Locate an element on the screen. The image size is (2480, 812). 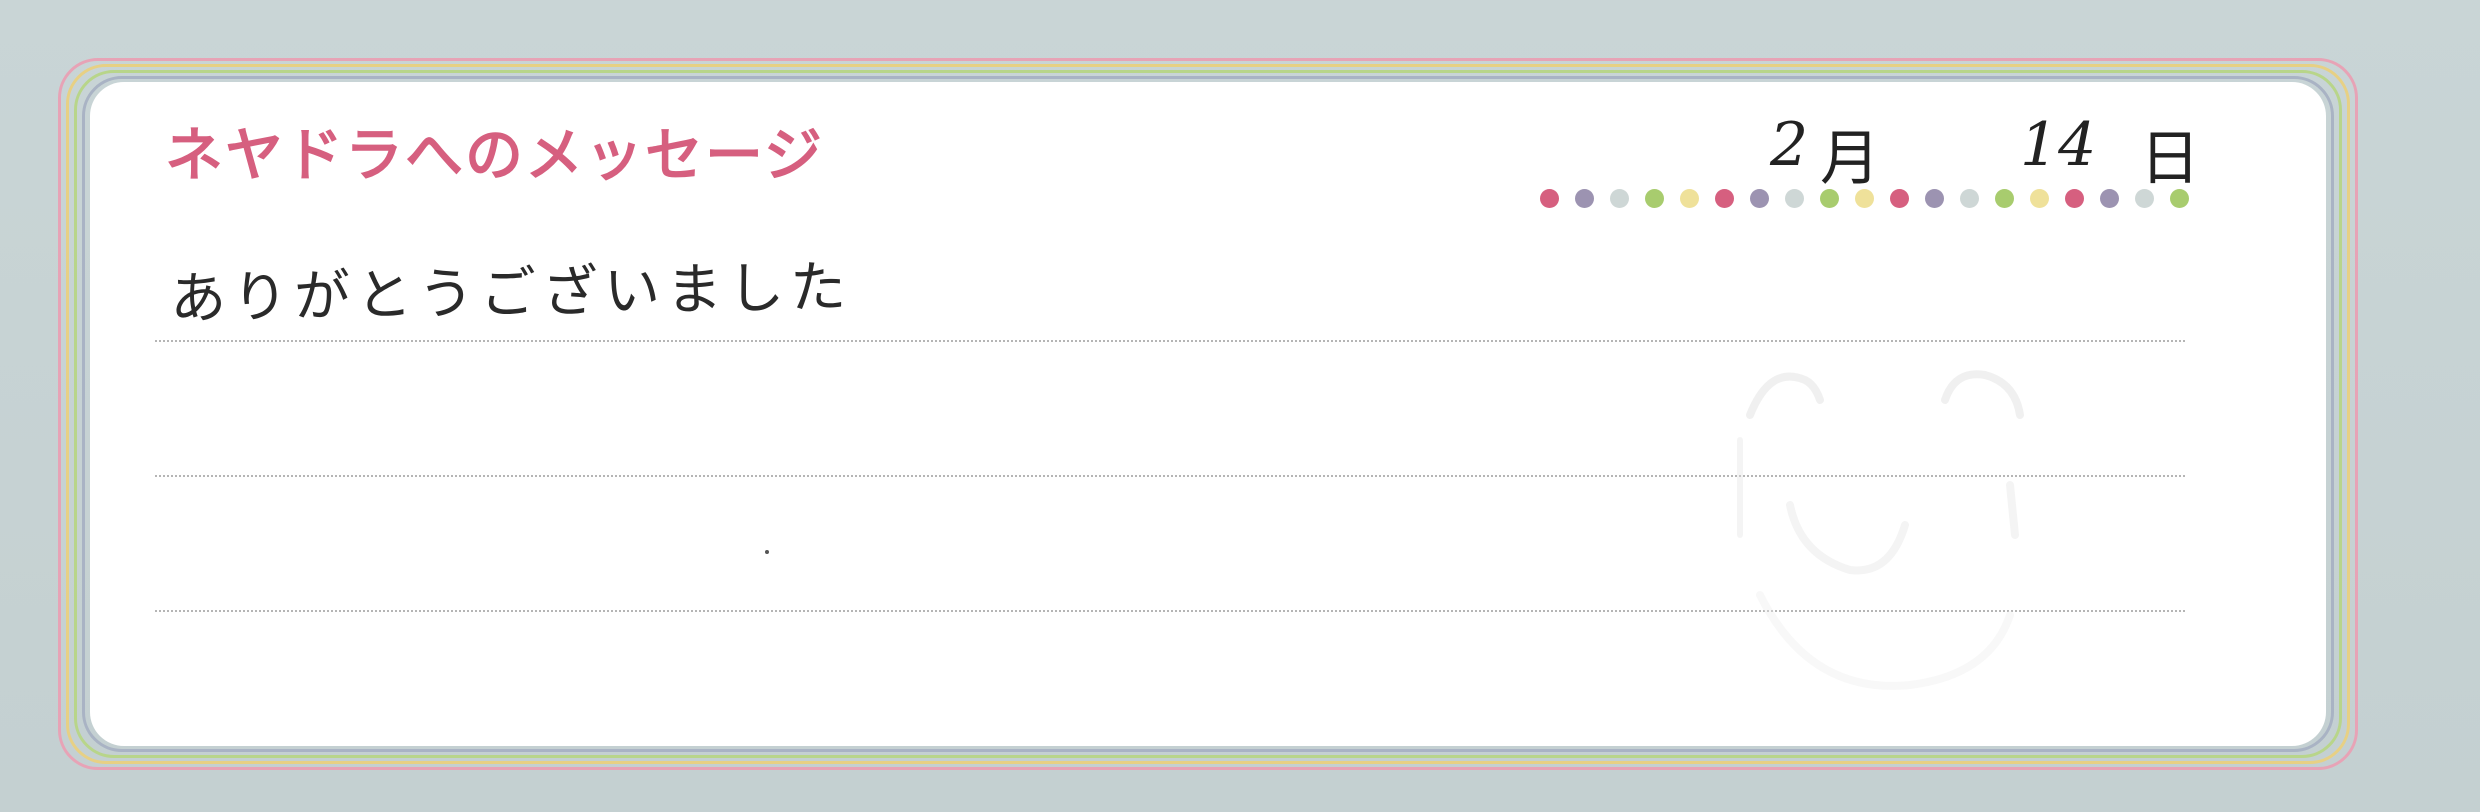
handwritten-message: ありがとうございました is located at coordinates (511, 293).